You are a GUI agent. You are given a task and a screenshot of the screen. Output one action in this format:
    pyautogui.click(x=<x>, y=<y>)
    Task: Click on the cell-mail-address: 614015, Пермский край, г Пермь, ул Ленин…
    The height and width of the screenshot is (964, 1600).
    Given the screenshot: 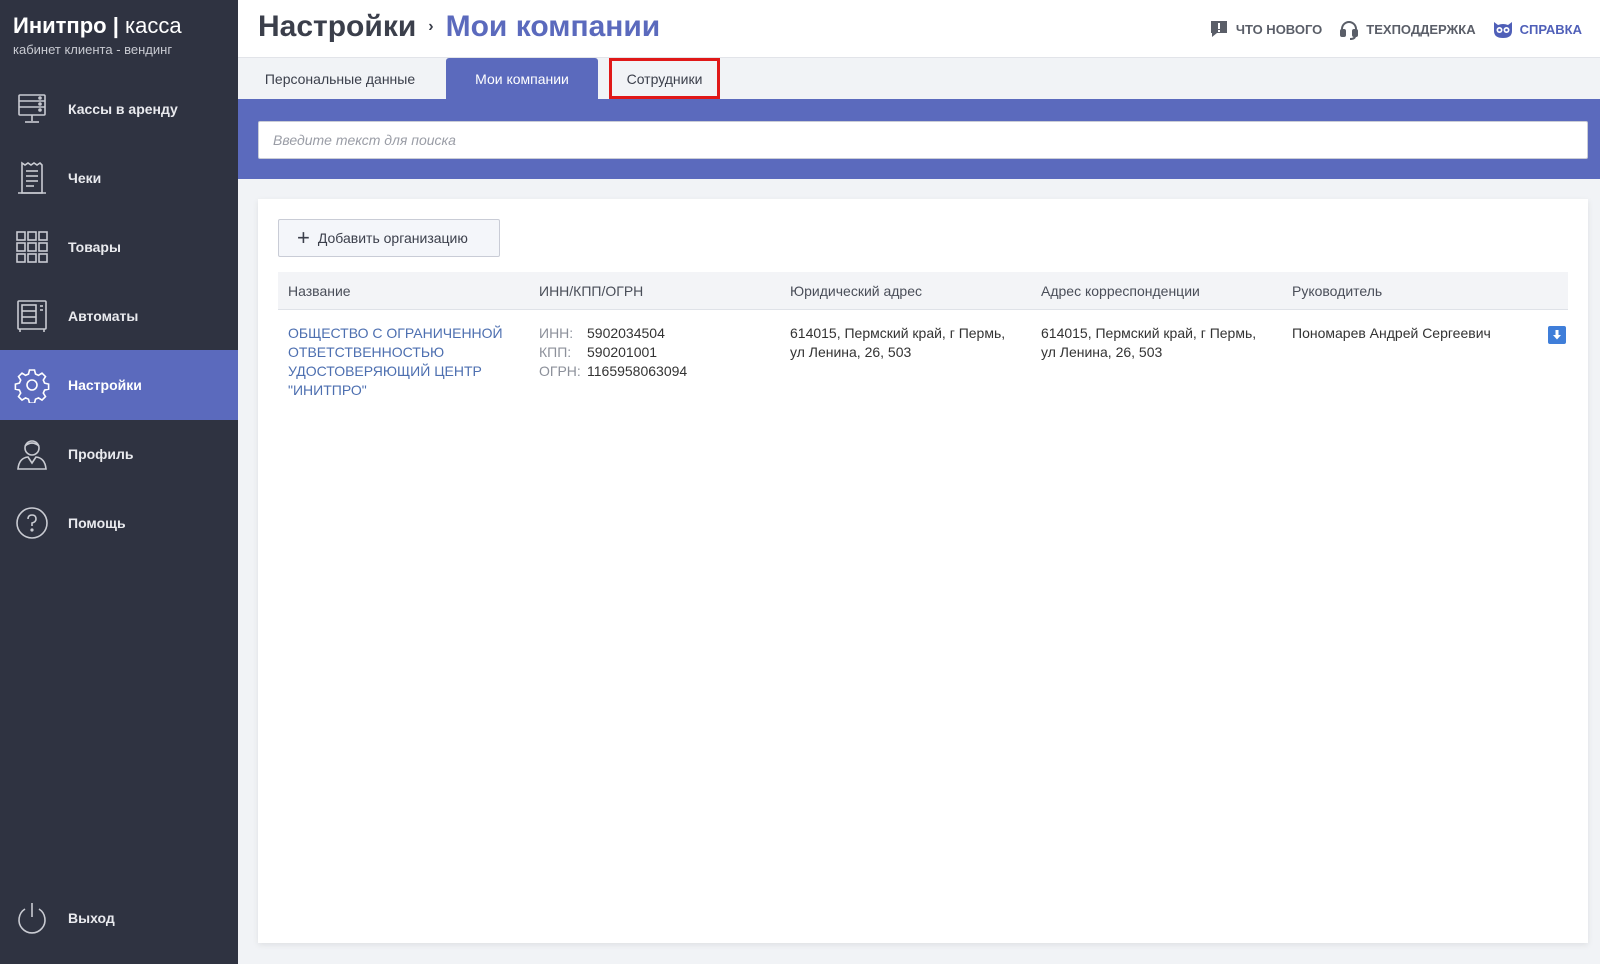 What is the action you would take?
    pyautogui.click(x=1156, y=362)
    